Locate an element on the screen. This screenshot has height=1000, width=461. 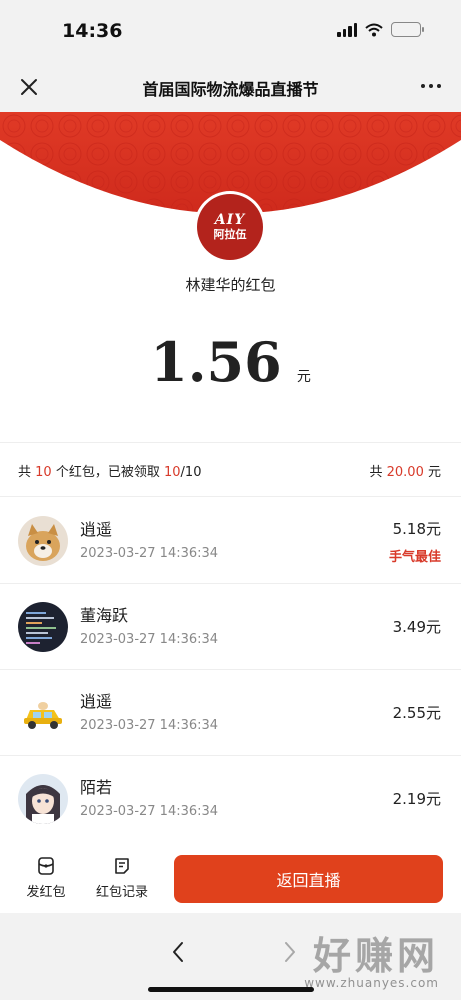
battery-icon is located at coordinates (407, 29).